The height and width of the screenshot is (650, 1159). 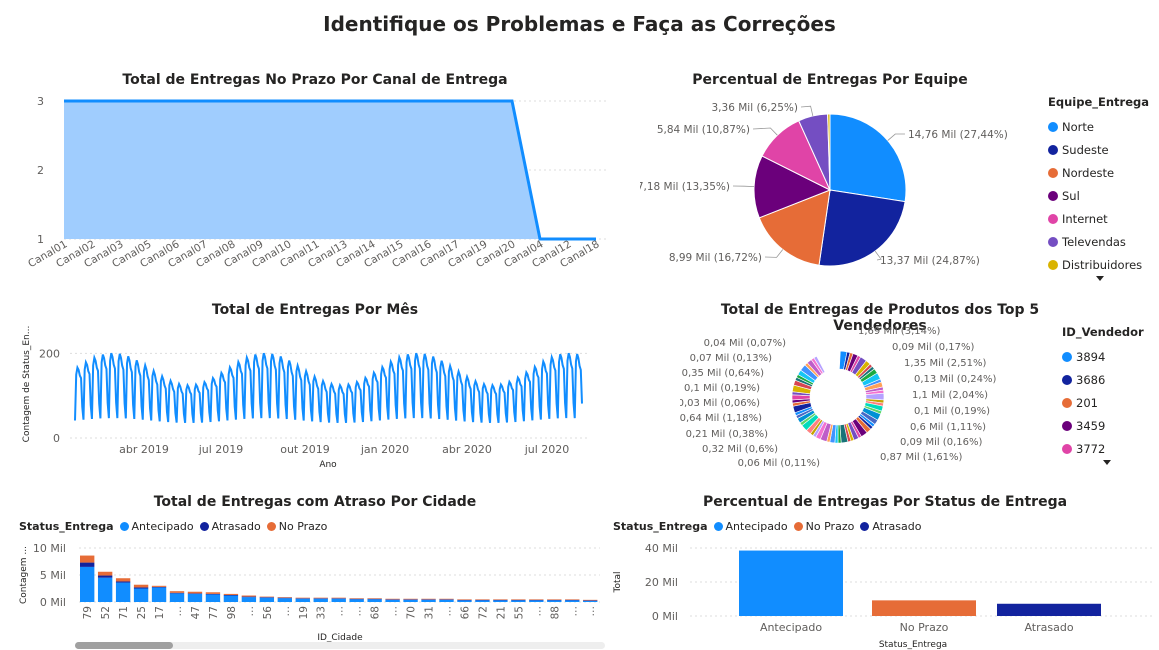 I want to click on legend-label: 3894, so click(x=1091, y=356).